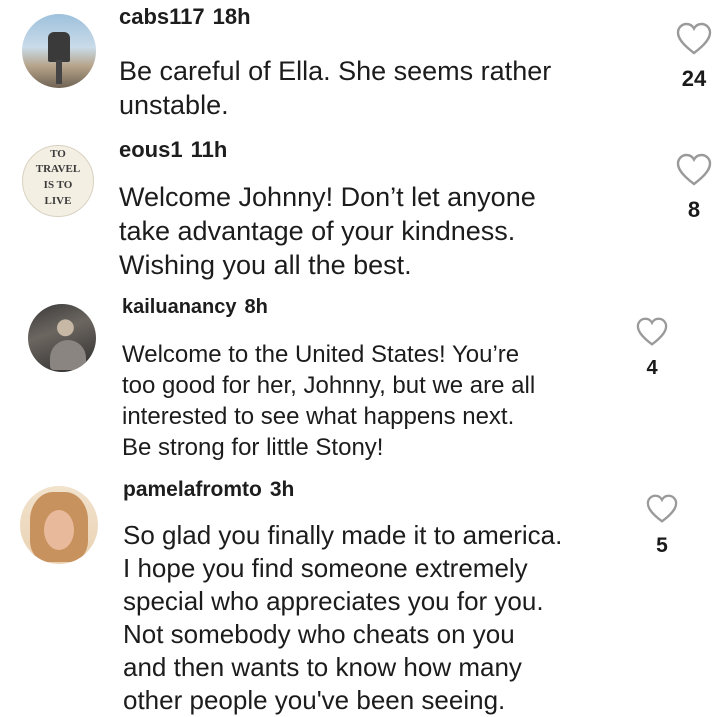 Image resolution: width=720 pixels, height=717 pixels. I want to click on timestamp: 11h, so click(209, 149).